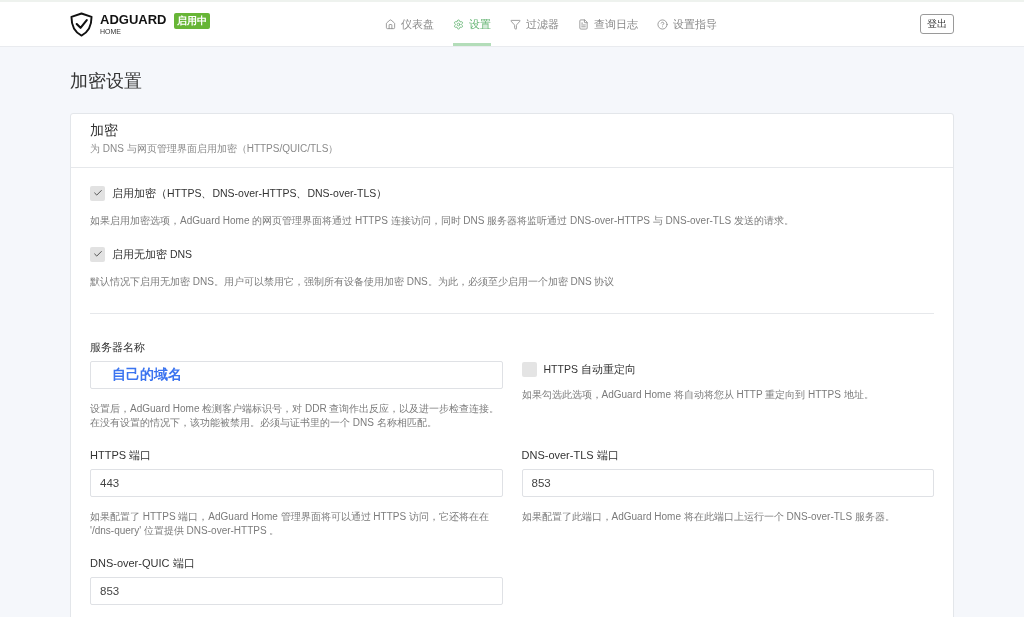 The height and width of the screenshot is (617, 1024). Describe the element at coordinates (121, 455) in the screenshot. I see `field-label: HTTPS 端口` at that location.